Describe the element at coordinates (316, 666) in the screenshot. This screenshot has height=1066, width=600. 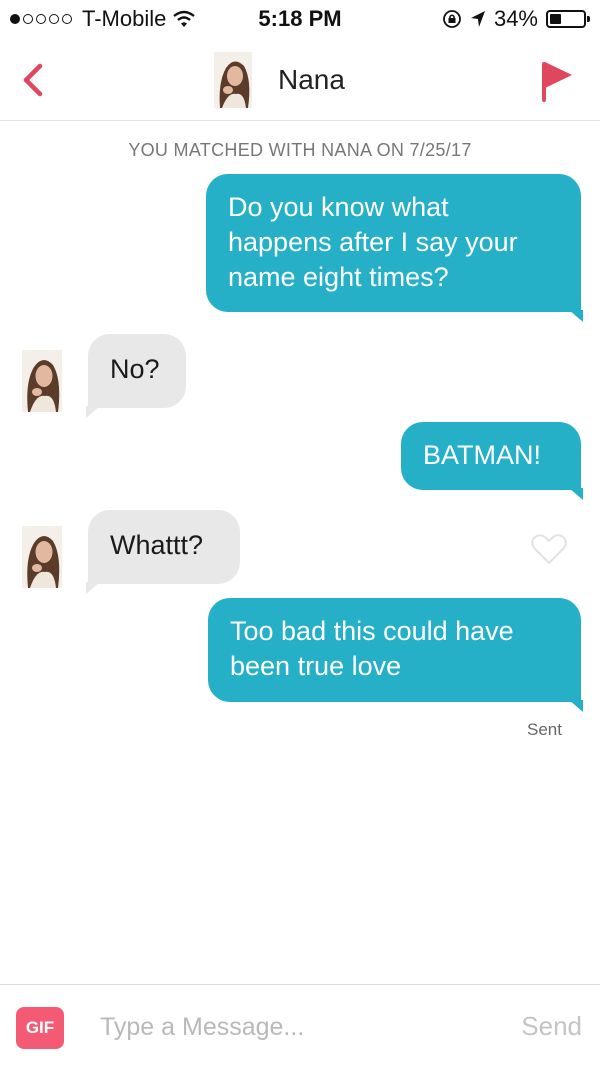
I see `message-line: been true love` at that location.